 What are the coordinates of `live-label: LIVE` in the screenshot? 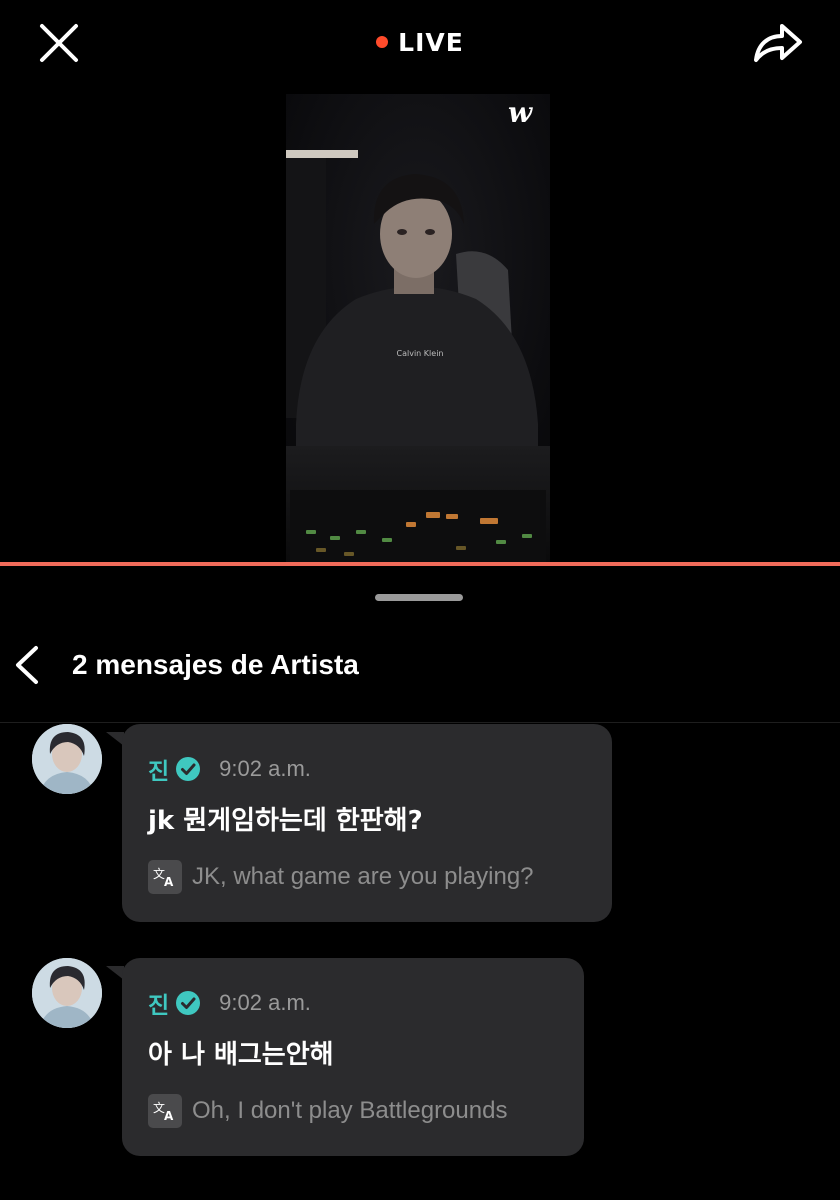 It's located at (431, 42).